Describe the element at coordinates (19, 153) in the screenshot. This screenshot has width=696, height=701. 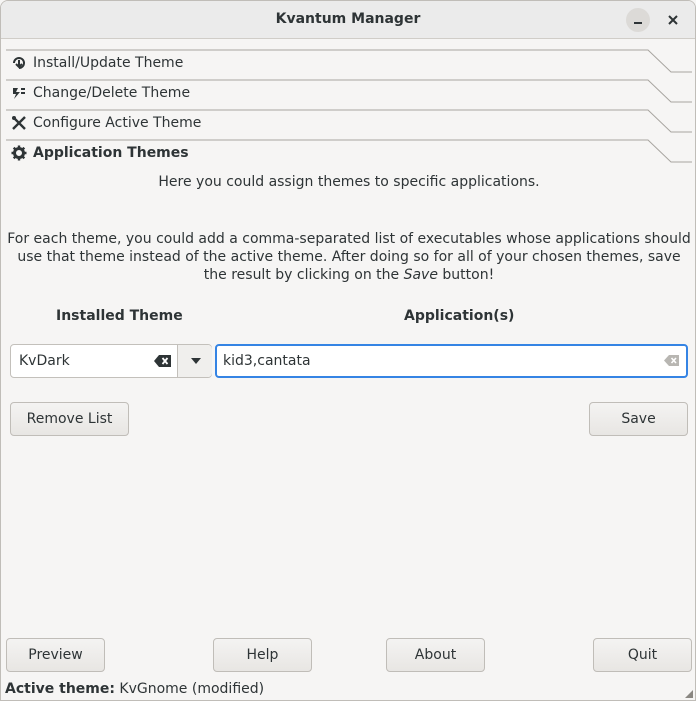
I see `gear-icon` at that location.